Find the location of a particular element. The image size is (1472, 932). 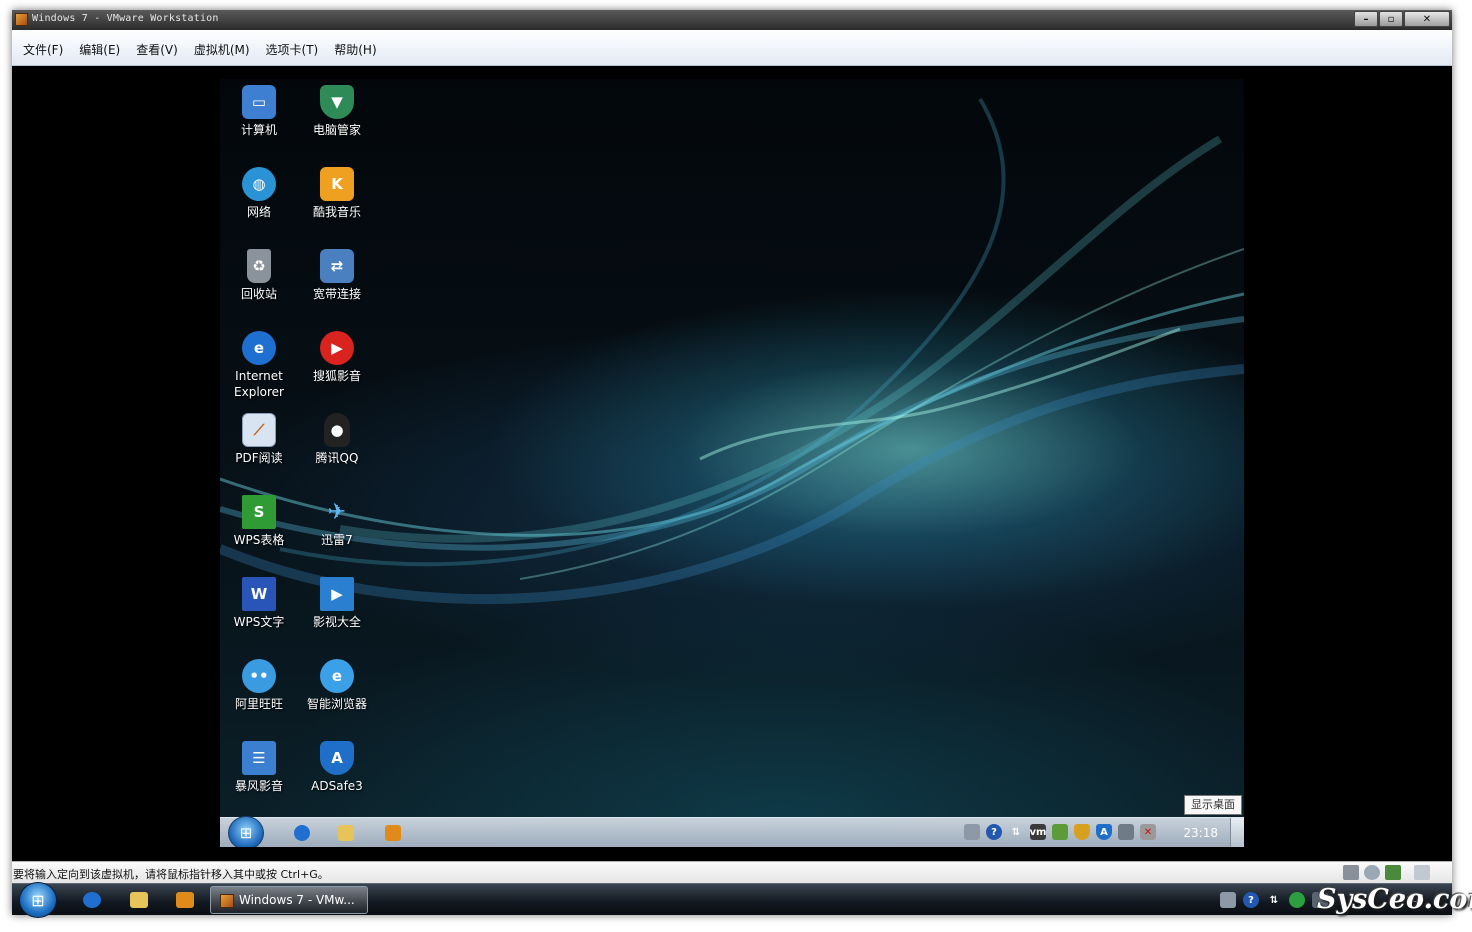

menu-tabs: 选项卡(T) is located at coordinates (292, 49).